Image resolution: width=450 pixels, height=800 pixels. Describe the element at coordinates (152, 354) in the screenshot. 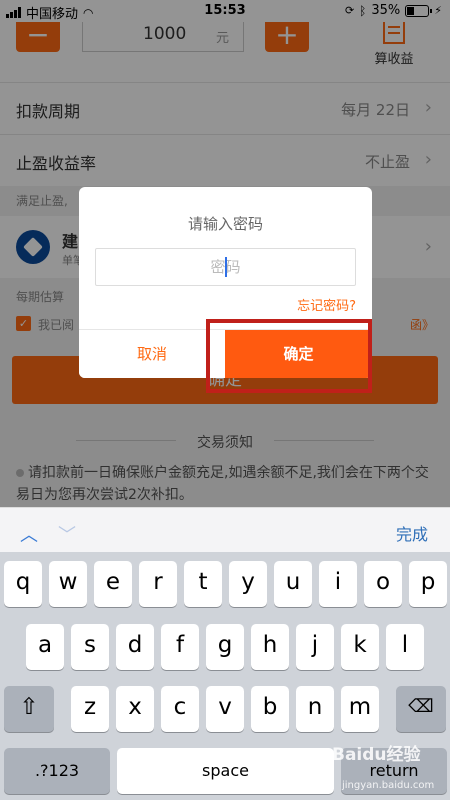

I see `cancel-button: 取消` at that location.